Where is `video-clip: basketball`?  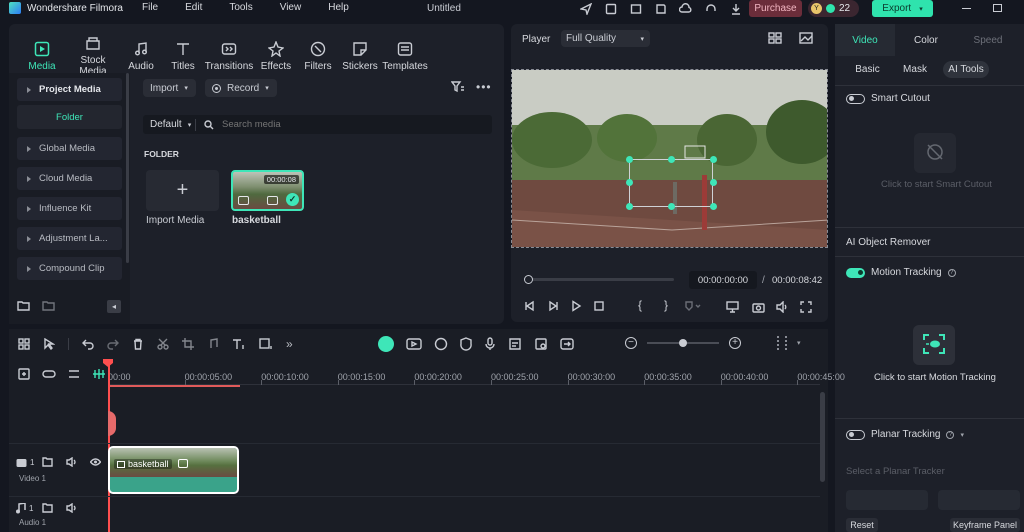
video-clip: basketball is located at coordinates (173, 470).